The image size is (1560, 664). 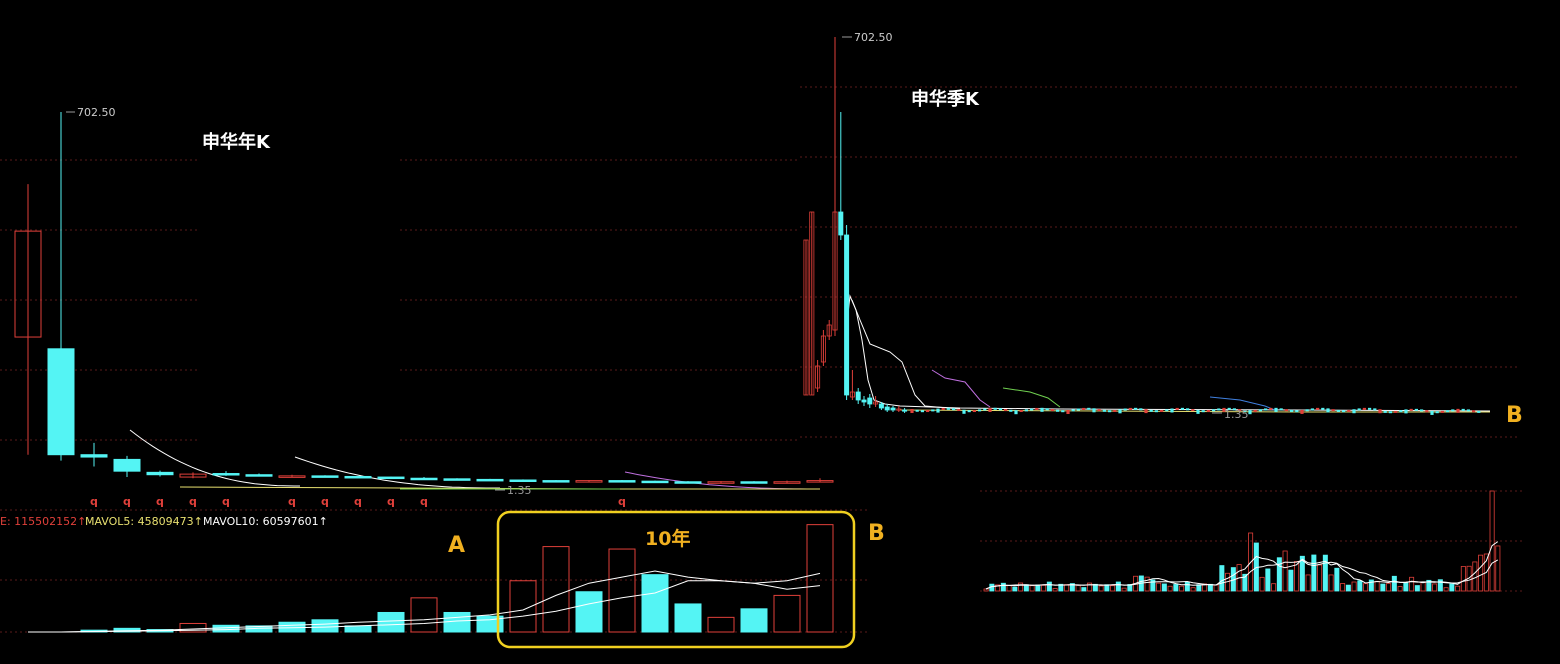 What do you see at coordinates (456, 545) in the screenshot?
I see `annotation-a: A` at bounding box center [456, 545].